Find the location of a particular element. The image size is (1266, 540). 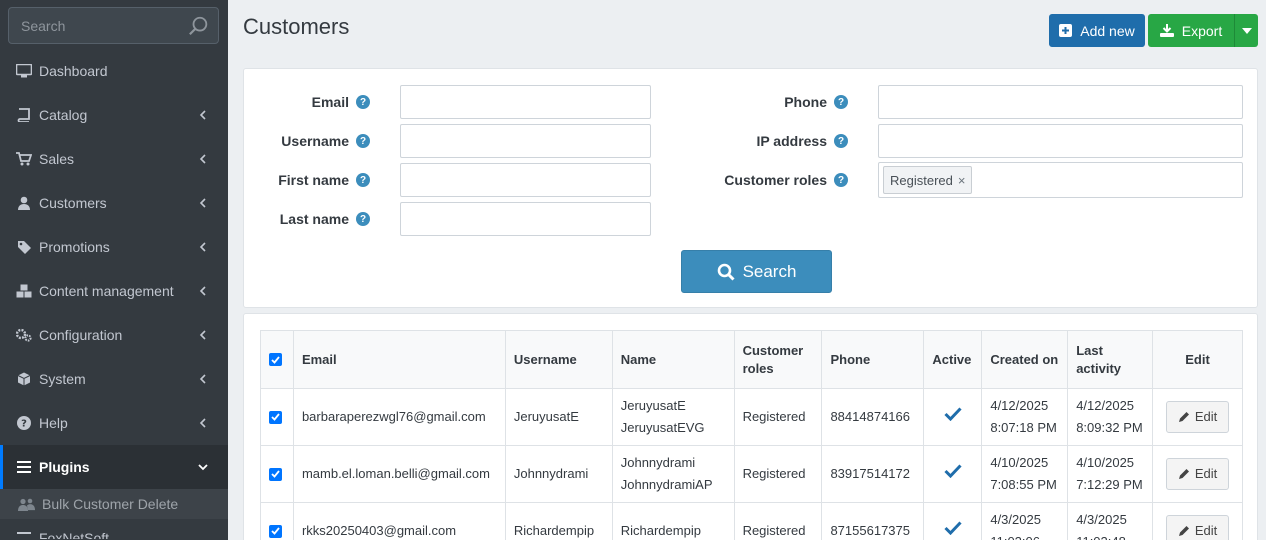

export-button: Export is located at coordinates (1191, 30).